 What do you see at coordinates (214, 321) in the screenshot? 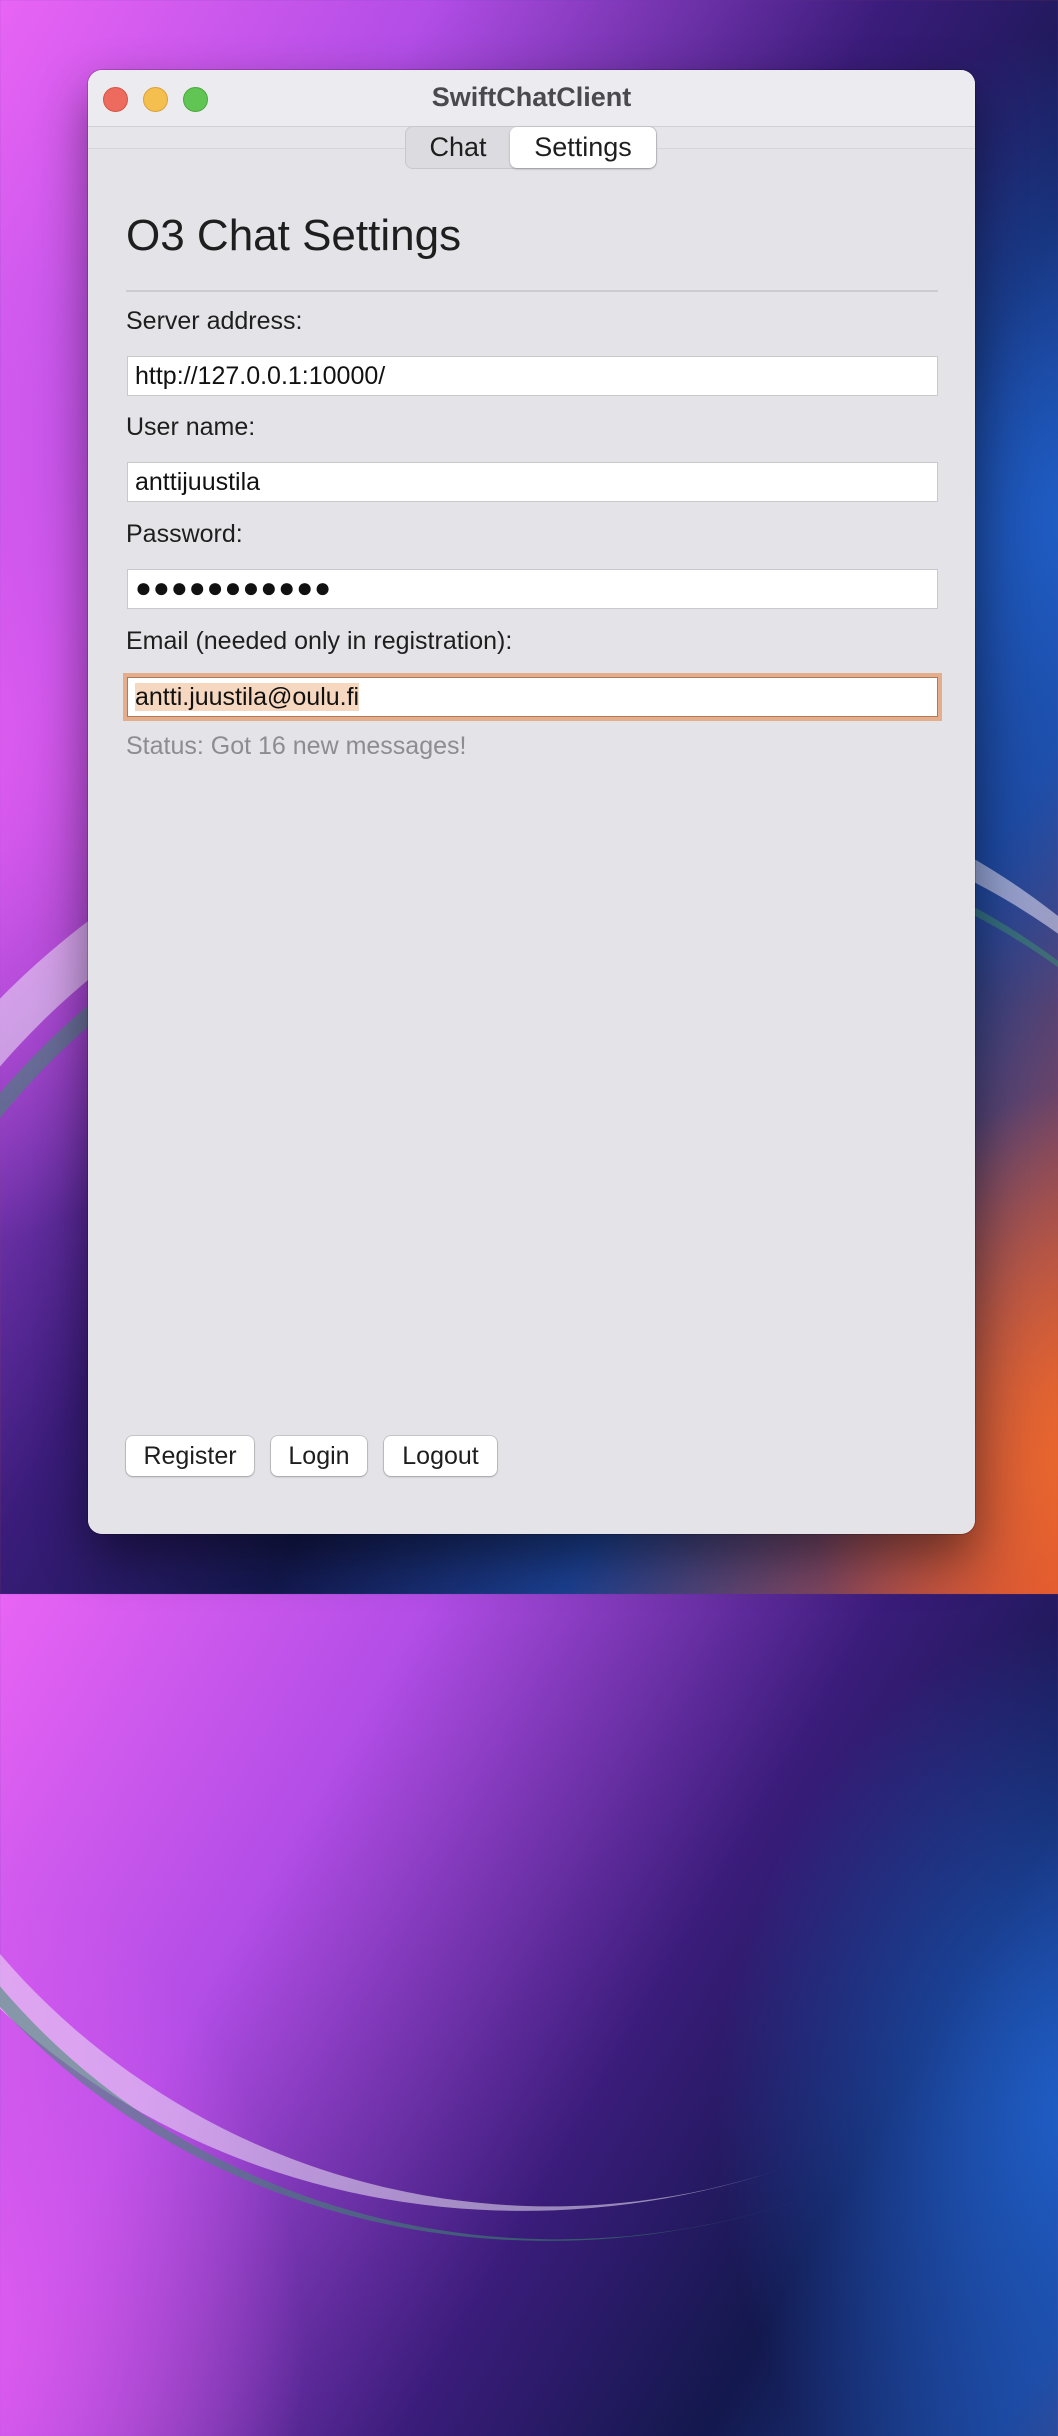
I see `server-address-label: Server address:` at bounding box center [214, 321].